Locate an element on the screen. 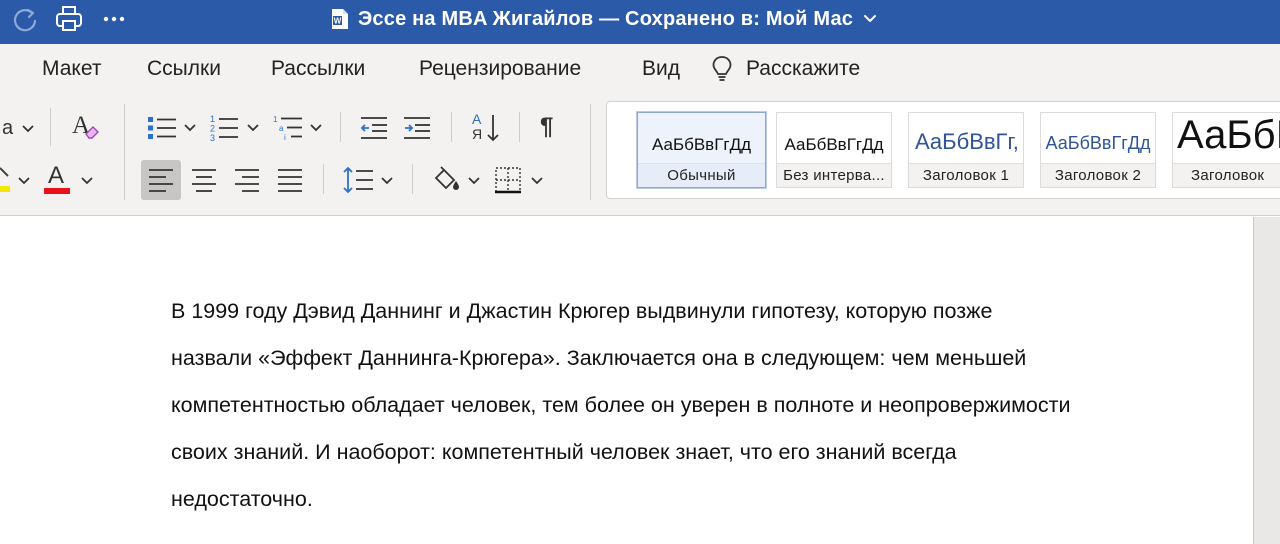 This screenshot has width=1280, height=544. style-name: Заголовок 1 is located at coordinates (966, 175).